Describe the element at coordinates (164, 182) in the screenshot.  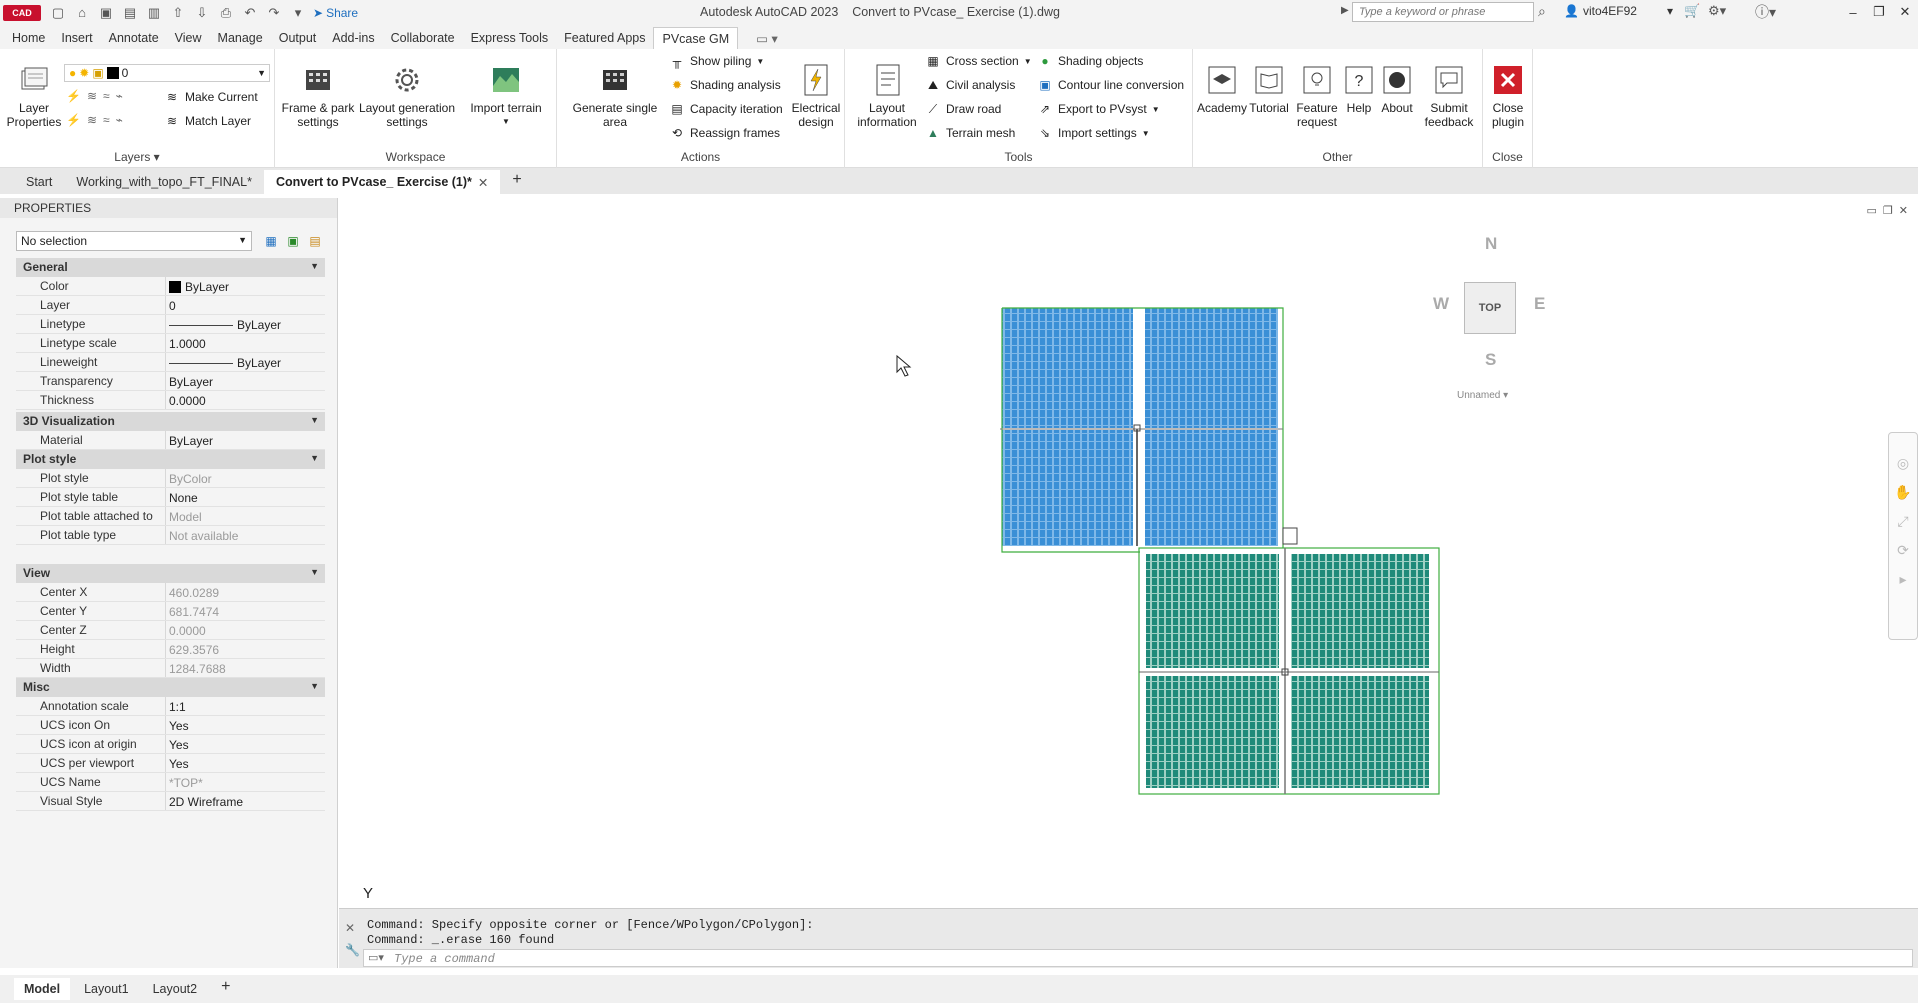
I see `file-tab-working-topo: Working_with_topo_FT_FINAL*` at that location.